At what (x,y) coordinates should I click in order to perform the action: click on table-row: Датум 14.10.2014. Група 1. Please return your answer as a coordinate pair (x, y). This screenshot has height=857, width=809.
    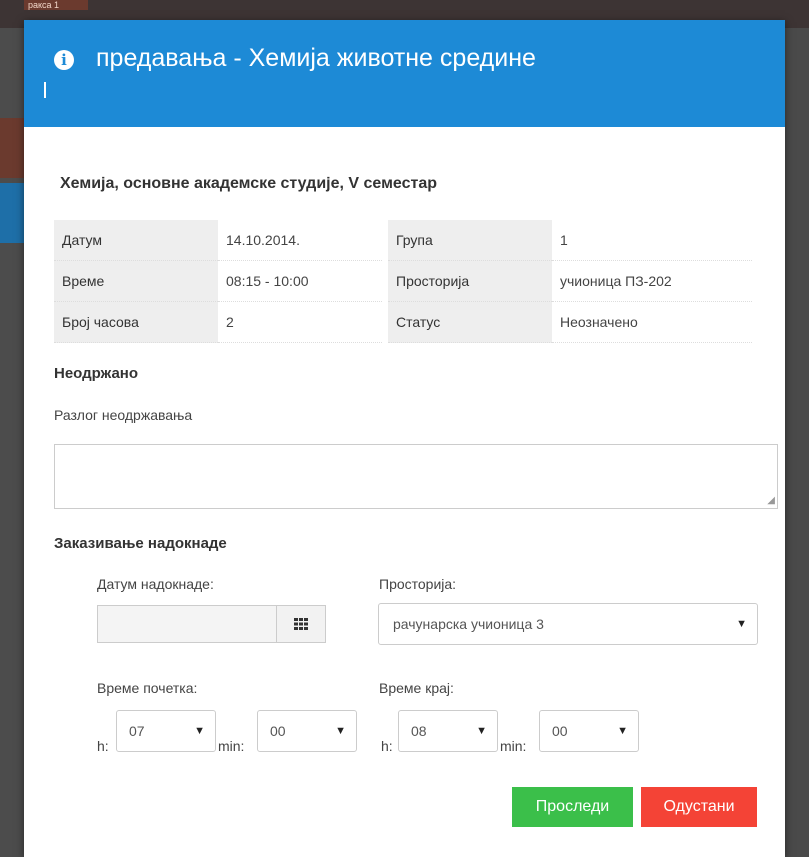
    Looking at the image, I should click on (403, 240).